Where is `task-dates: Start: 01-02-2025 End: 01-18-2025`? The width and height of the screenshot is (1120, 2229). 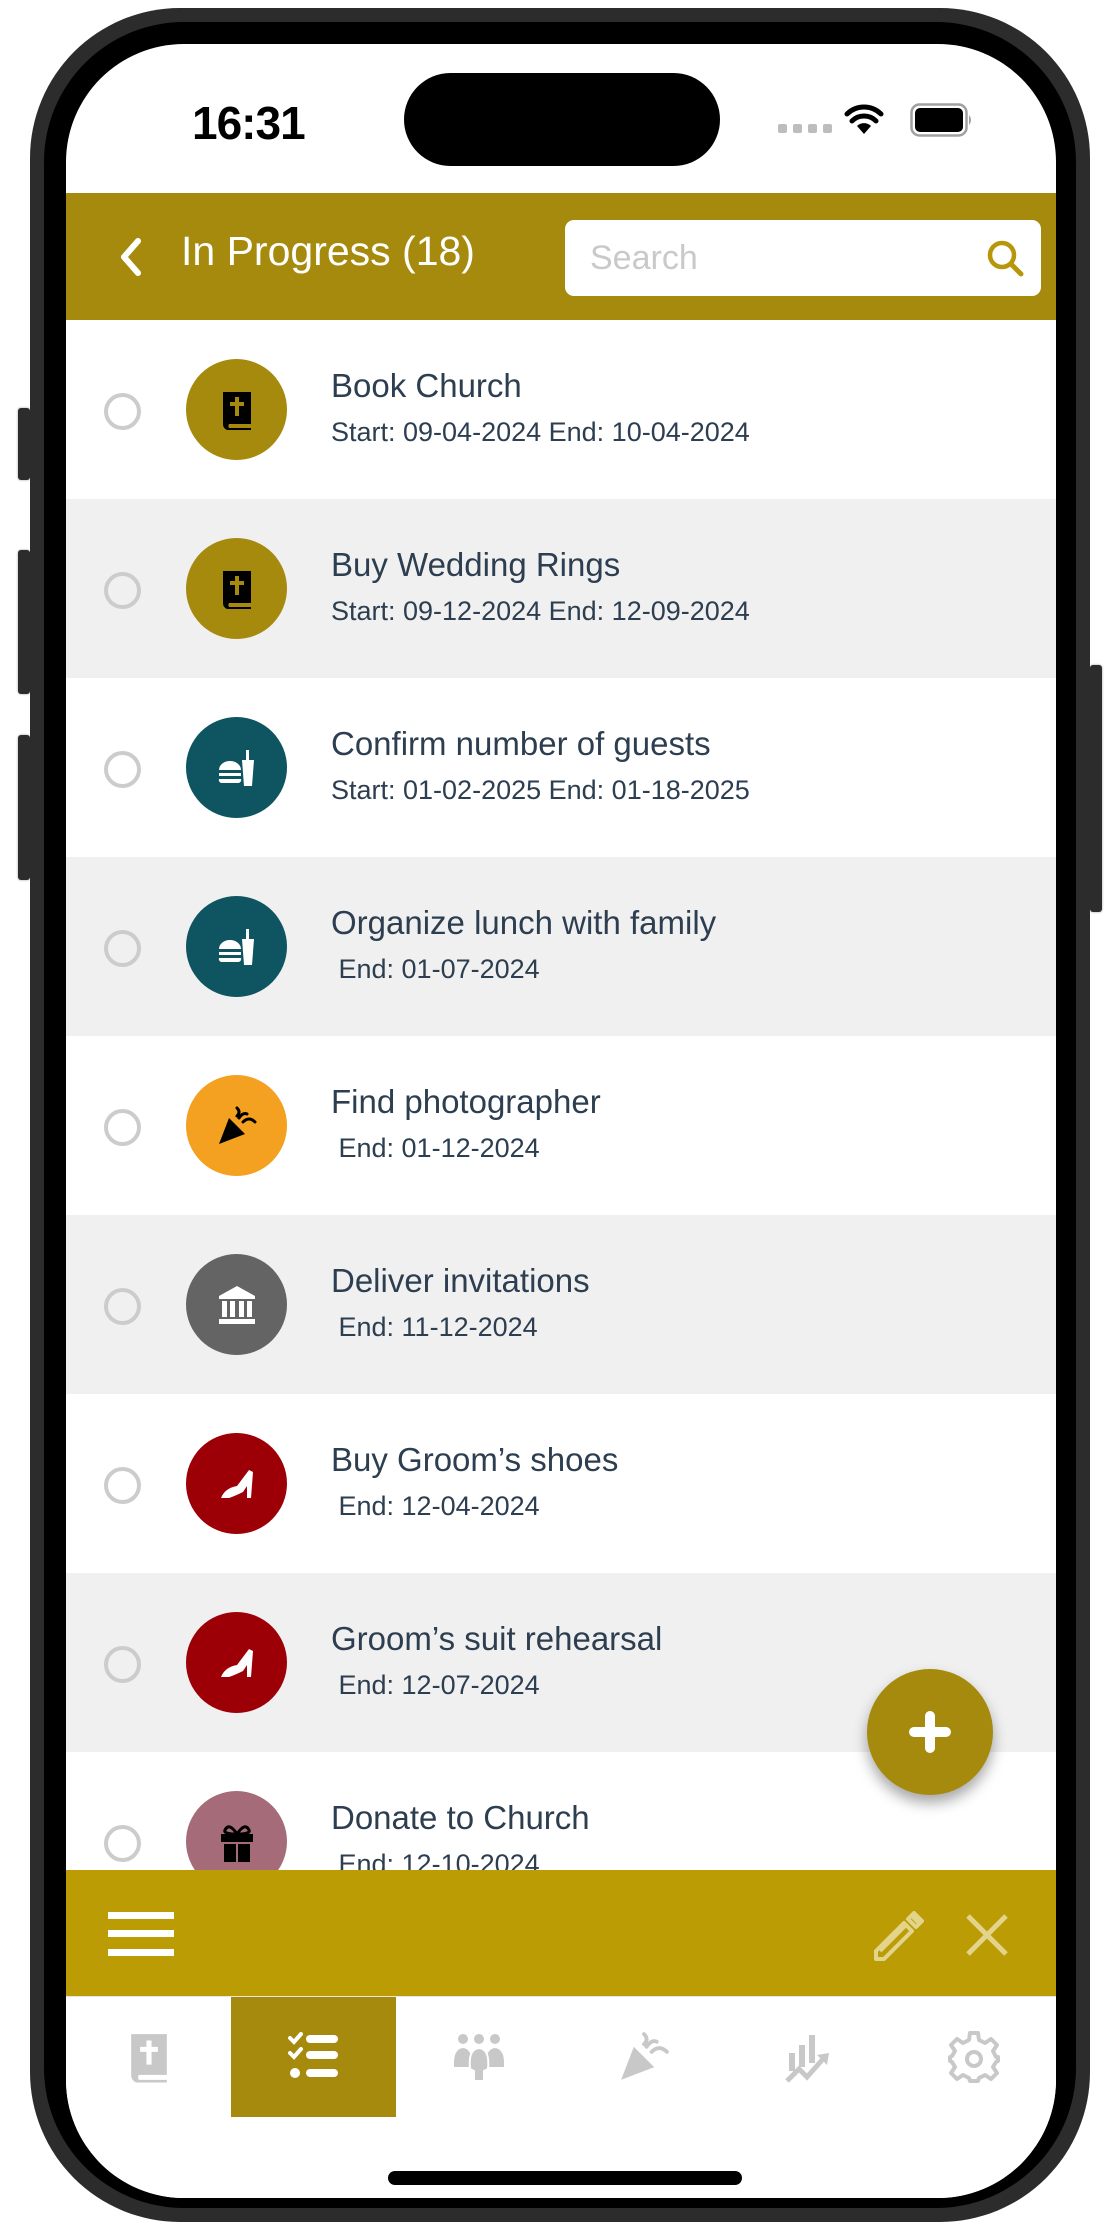 task-dates: Start: 01-02-2025 End: 01-18-2025 is located at coordinates (540, 790).